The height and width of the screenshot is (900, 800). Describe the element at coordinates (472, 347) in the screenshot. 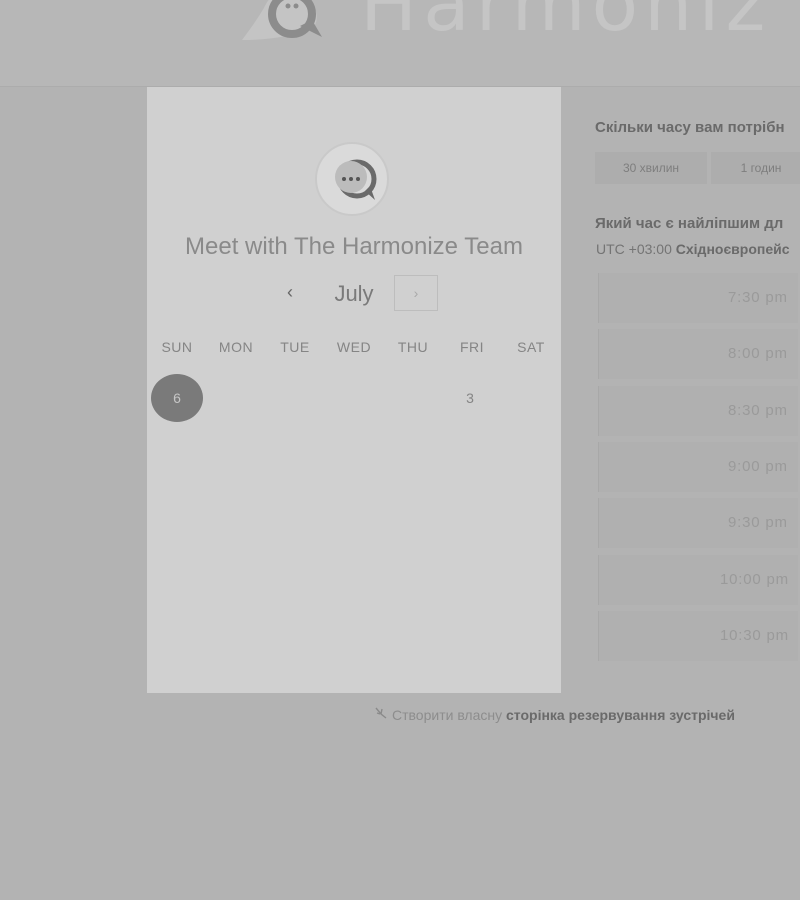

I see `weekday-fri: FRI` at that location.